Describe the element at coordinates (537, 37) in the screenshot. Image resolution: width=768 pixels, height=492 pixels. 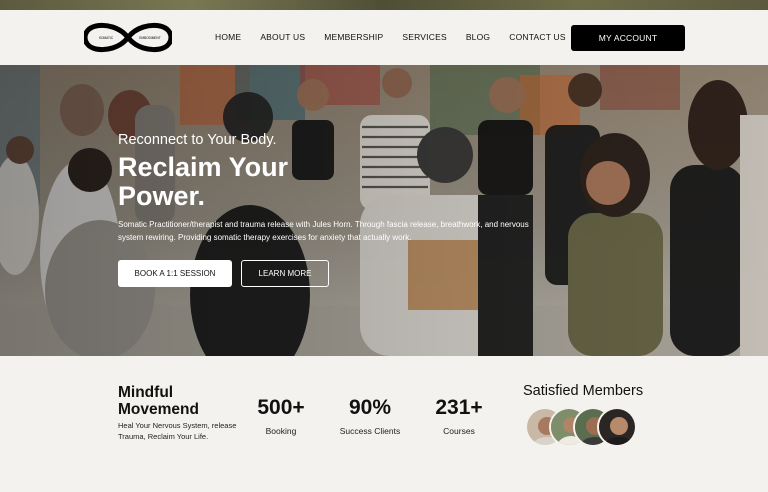
I see `nav-contact-us: CONTACT US` at that location.